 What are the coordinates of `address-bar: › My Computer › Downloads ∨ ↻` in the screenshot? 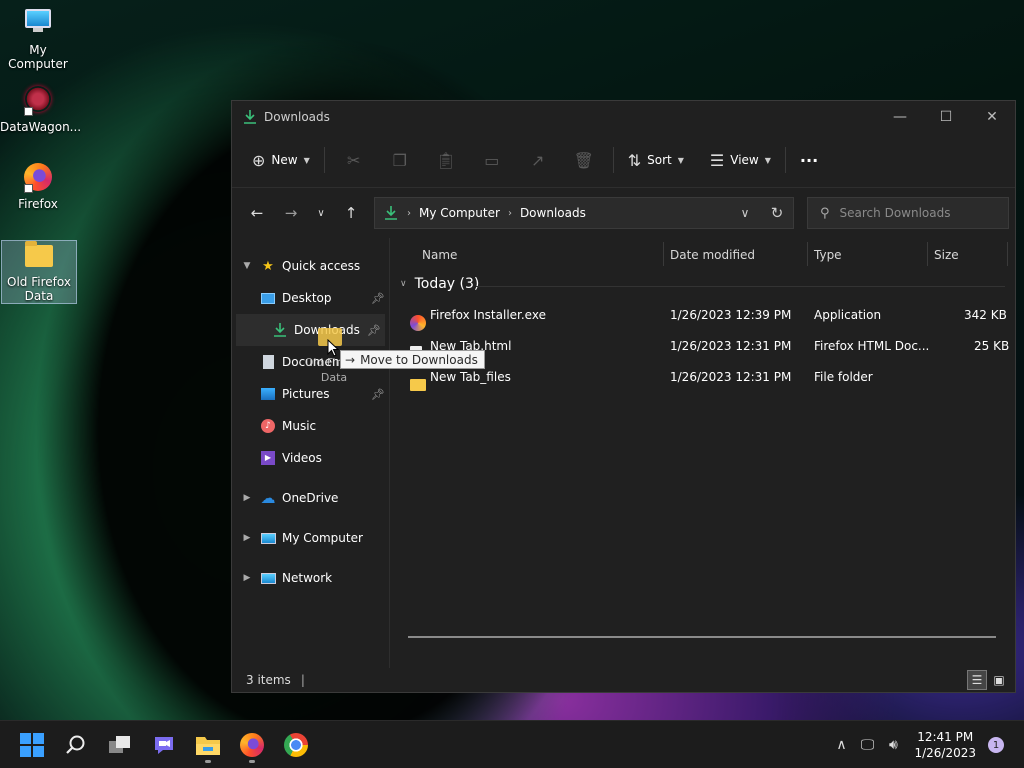 It's located at (584, 213).